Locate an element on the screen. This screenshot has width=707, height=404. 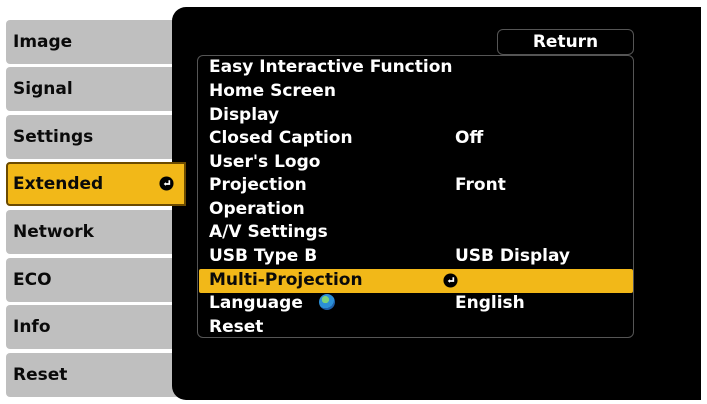
sidebar-tab-label: Signal is located at coordinates (43, 89).